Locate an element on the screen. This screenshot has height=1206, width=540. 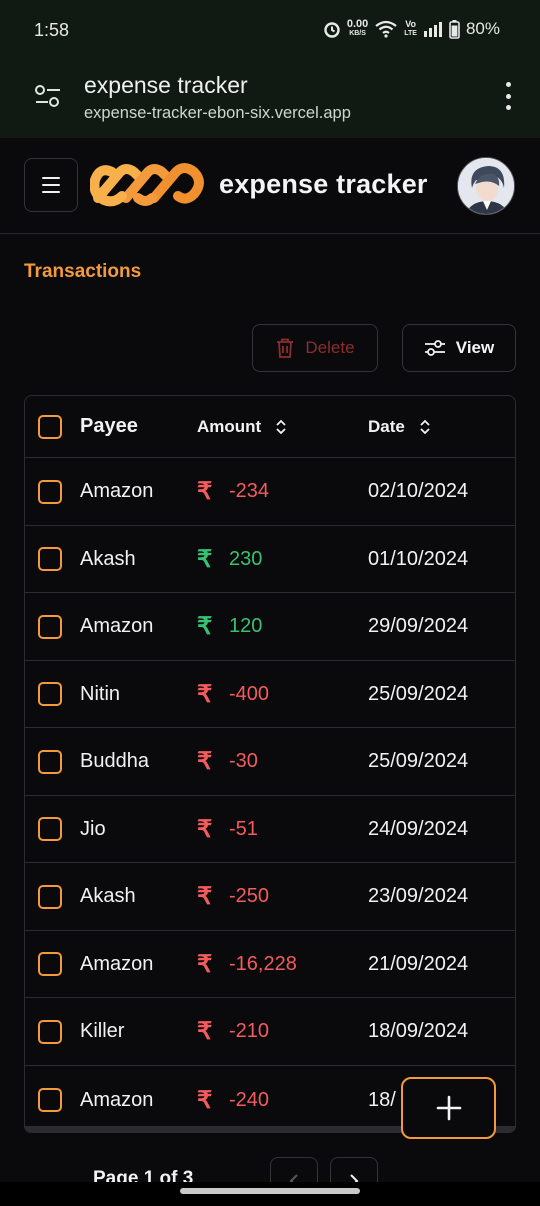
page-title: Transactions is located at coordinates (83, 271).